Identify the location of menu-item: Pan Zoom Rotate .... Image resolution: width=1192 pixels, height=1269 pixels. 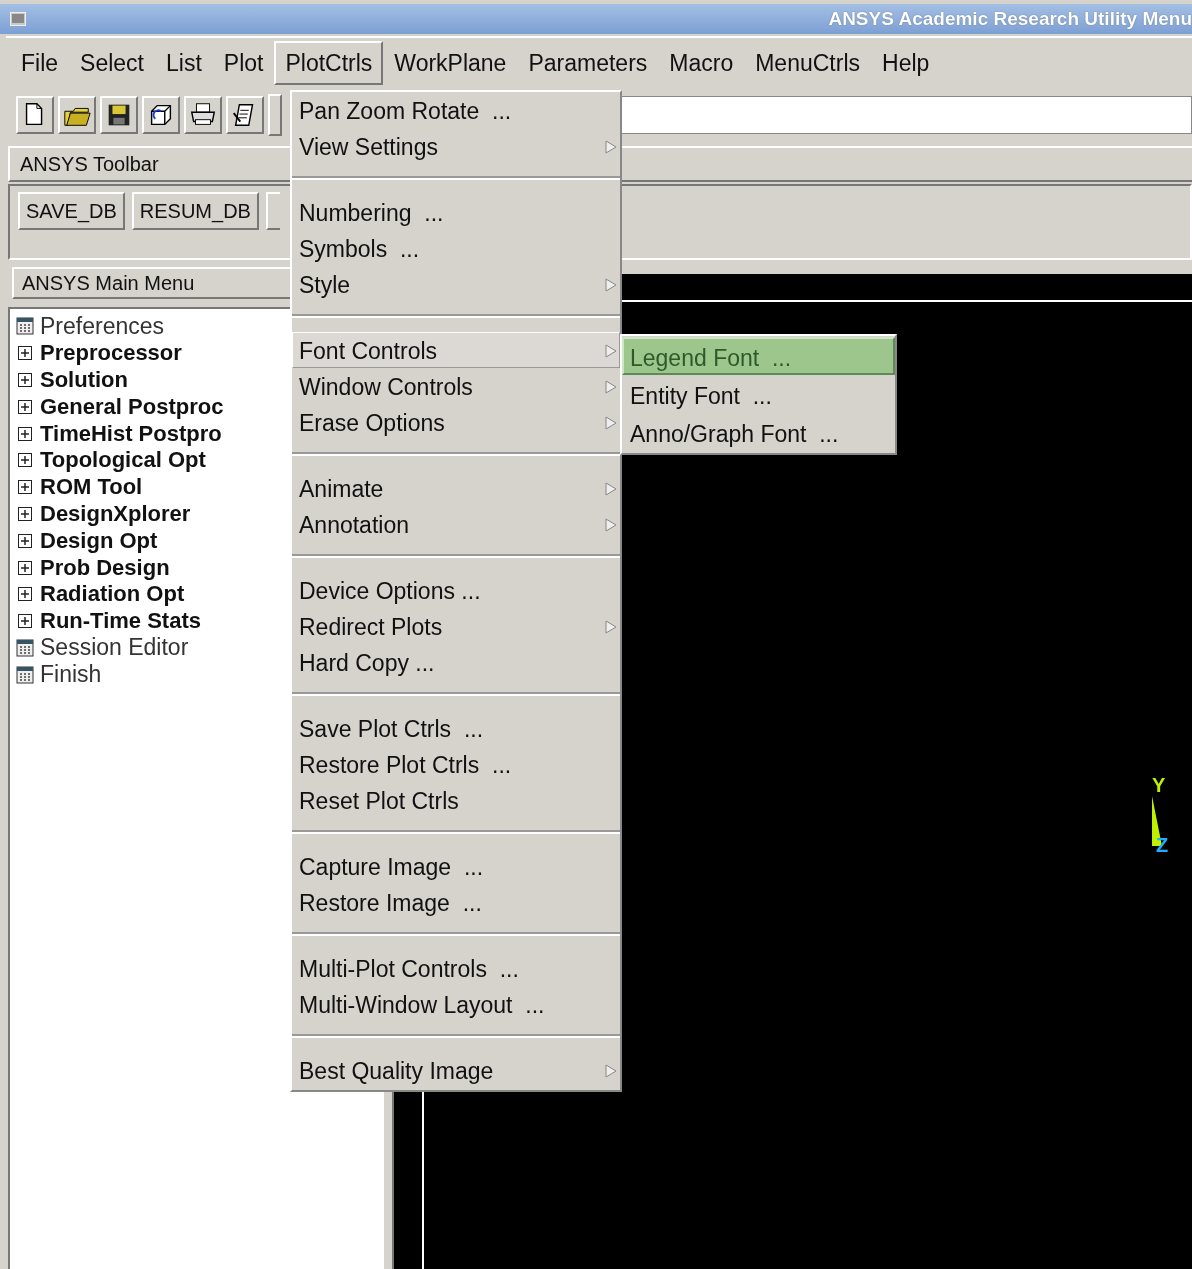
(456, 110).